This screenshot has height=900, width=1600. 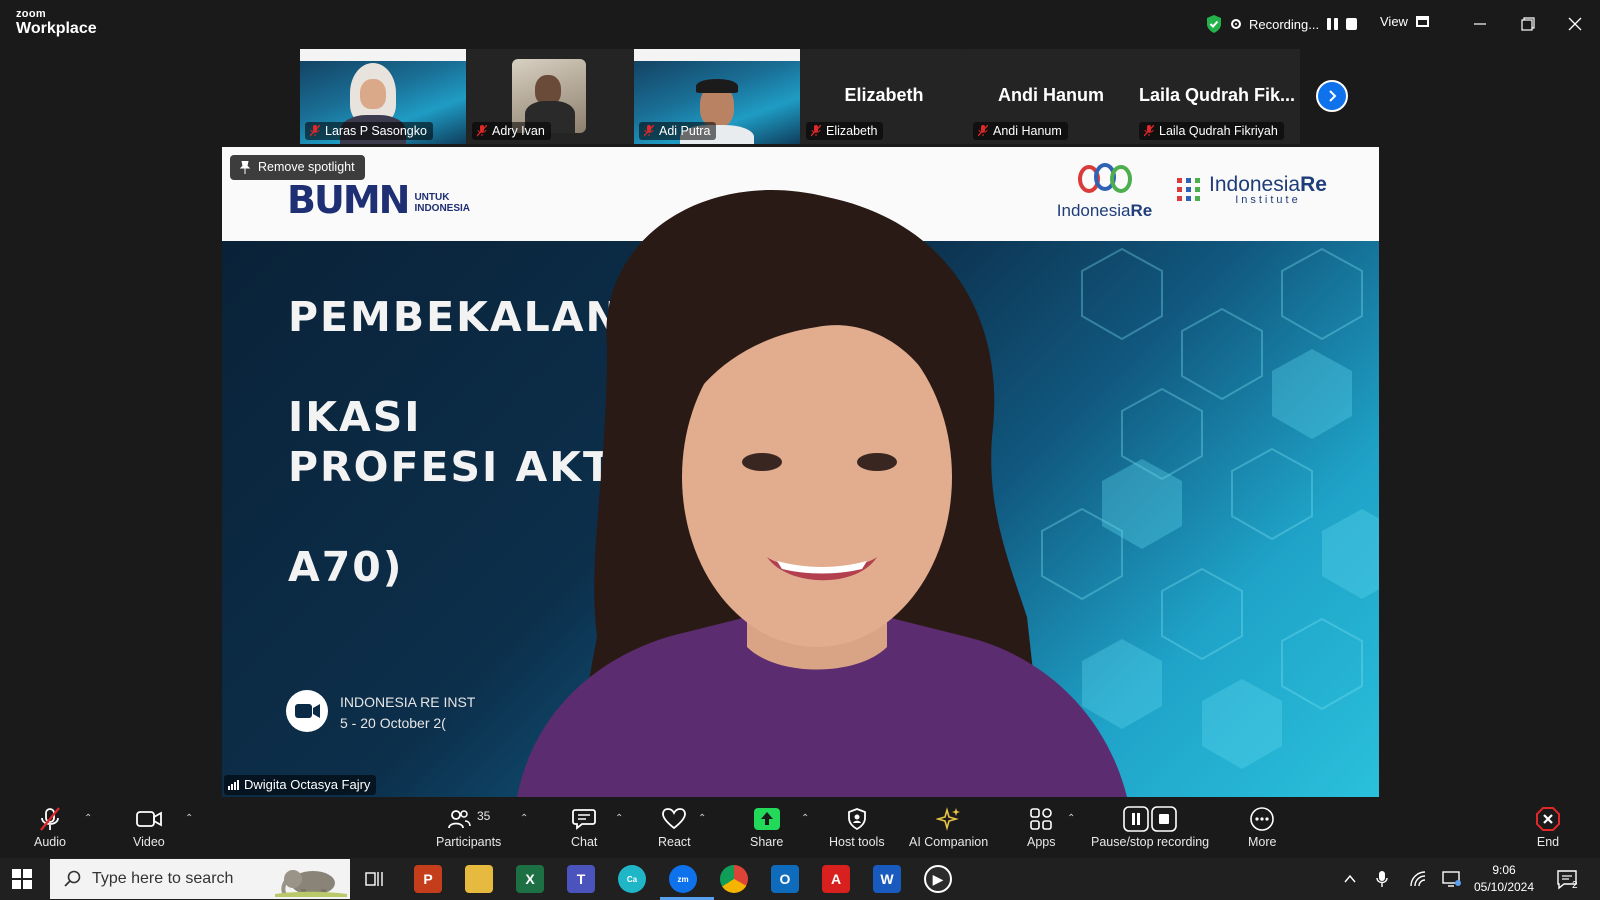 I want to click on indonesia-re-institute-logo: IndonesiaRe Institute, so click(x=1252, y=190).